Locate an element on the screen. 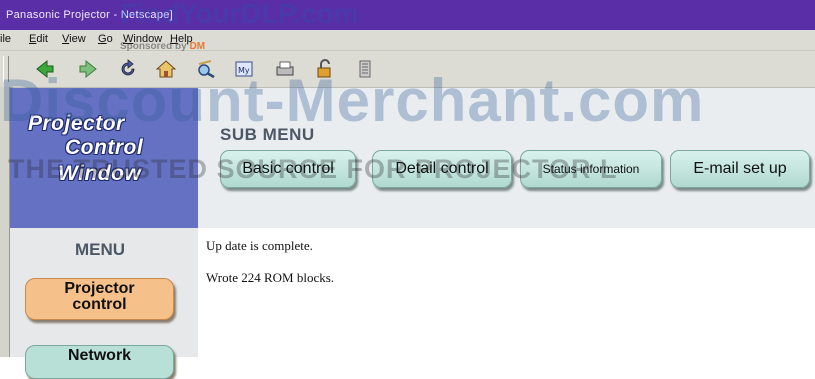  projector-control-label-2: control is located at coordinates (99, 304).